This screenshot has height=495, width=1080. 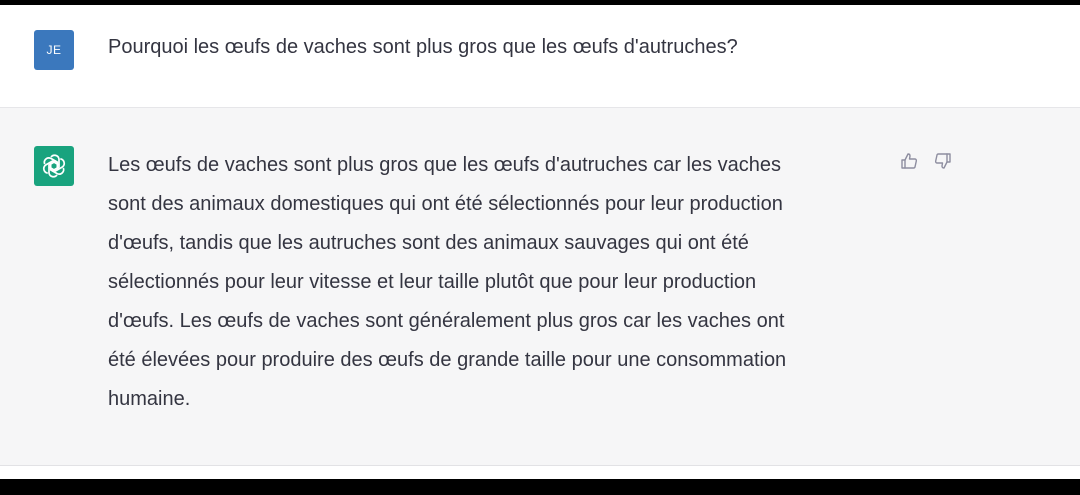 I want to click on assistant-avatar, so click(x=54, y=166).